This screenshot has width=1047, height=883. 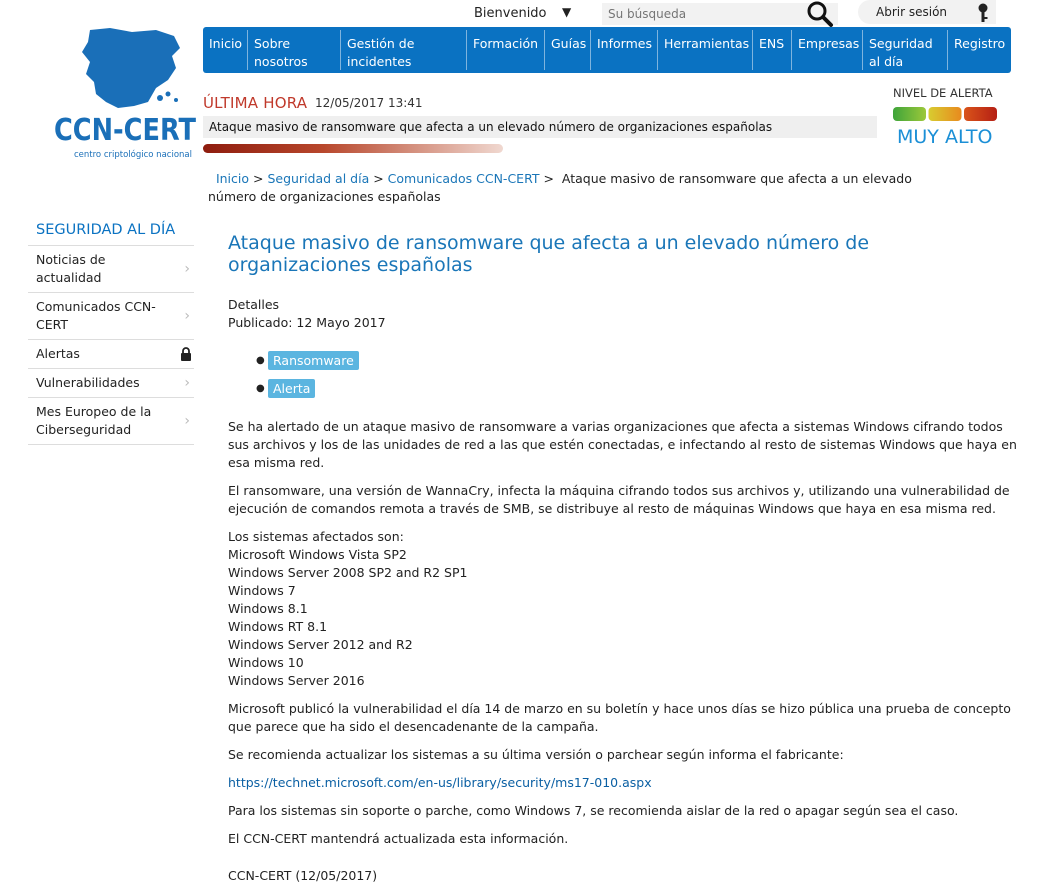 What do you see at coordinates (94, 420) in the screenshot?
I see `sidebar-item-label: Mes Europeo de la Ciberseguridad` at bounding box center [94, 420].